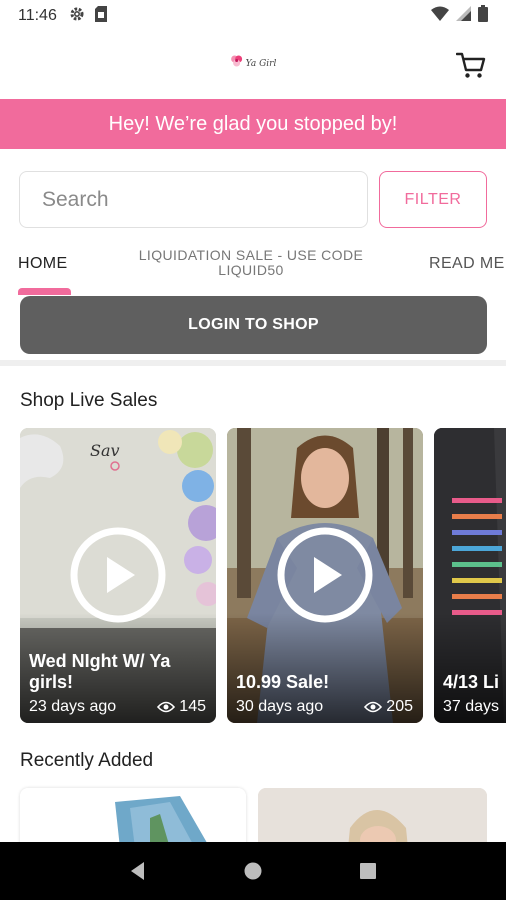  I want to click on live-sale-age: 37 days, so click(471, 706).